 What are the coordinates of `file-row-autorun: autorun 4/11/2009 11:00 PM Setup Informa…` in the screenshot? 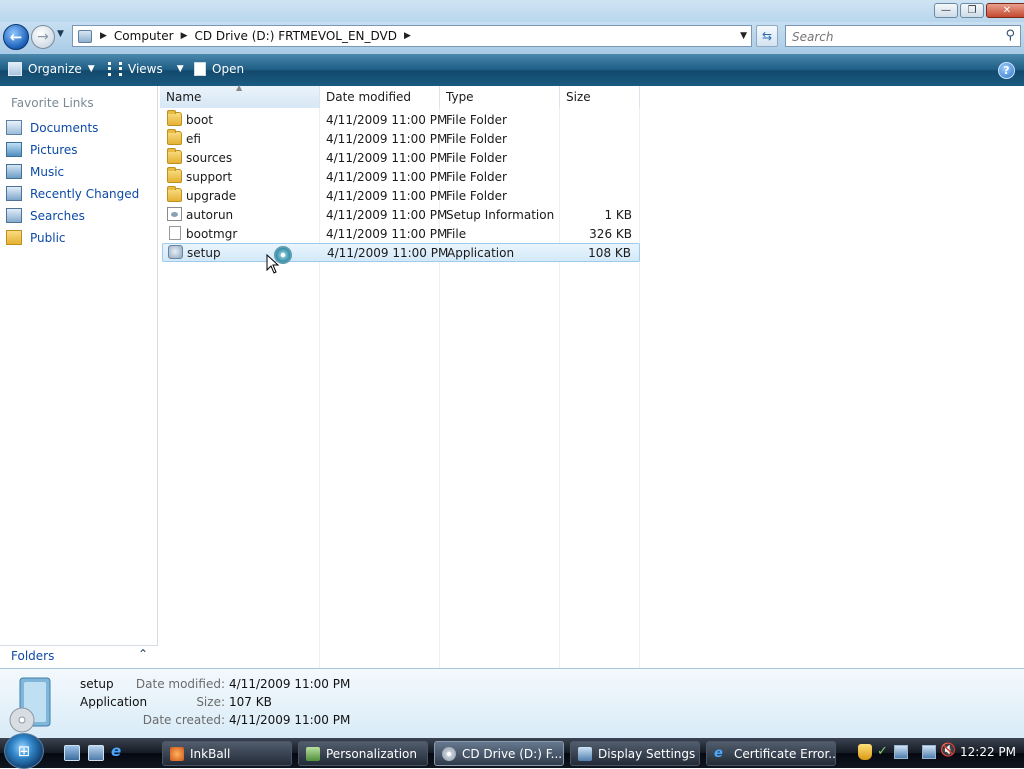 It's located at (401, 214).